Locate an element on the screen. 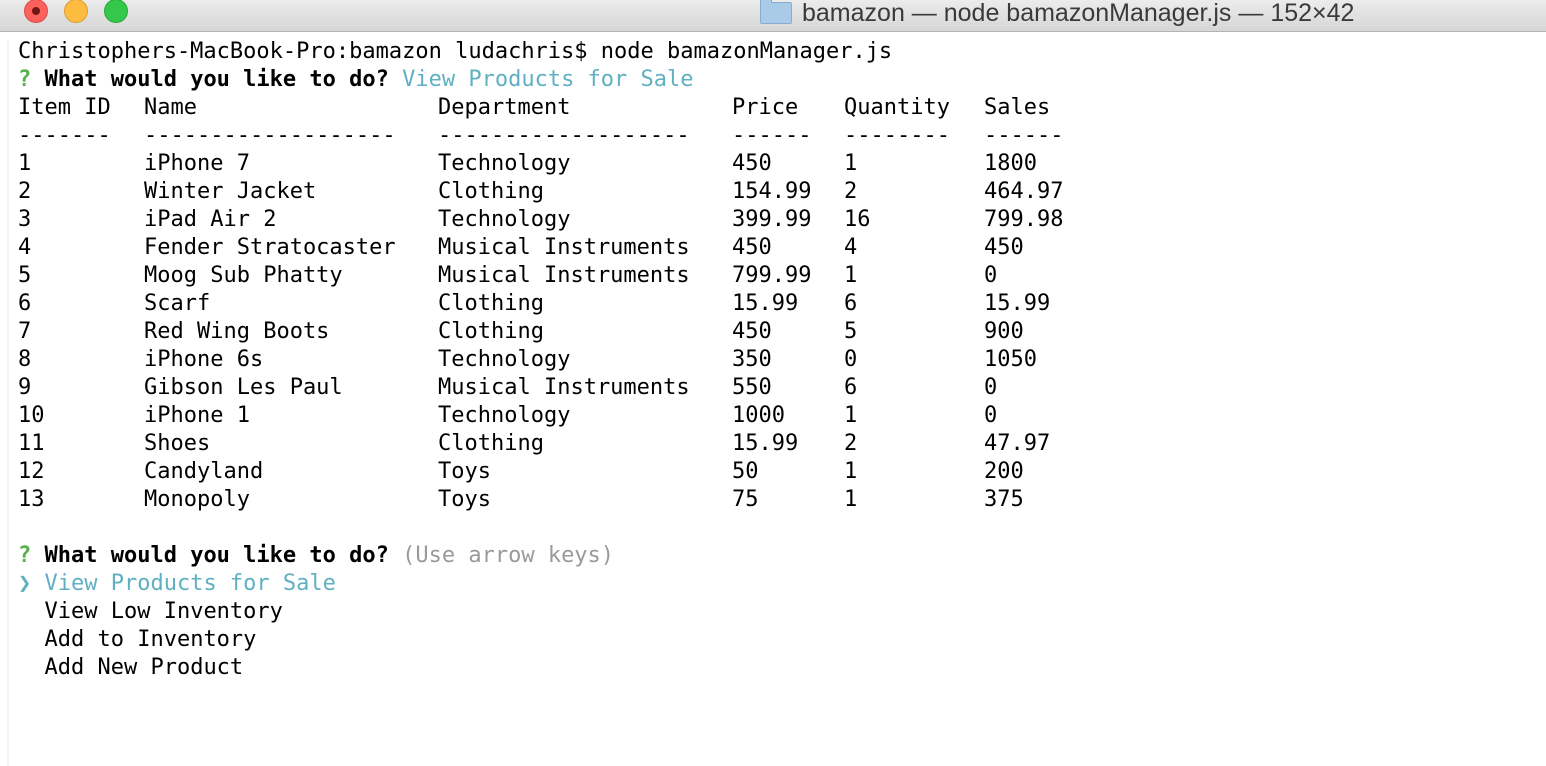  table-row-item-id: 5 is located at coordinates (25, 275).